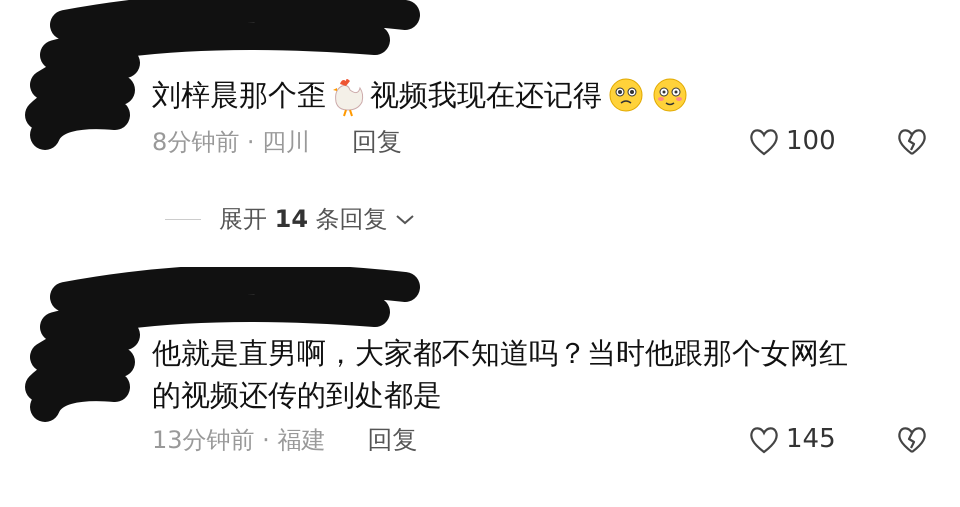 This screenshot has height=507, width=960. What do you see at coordinates (239, 440) in the screenshot?
I see `comment-meta: 13分钟前 · 福建` at bounding box center [239, 440].